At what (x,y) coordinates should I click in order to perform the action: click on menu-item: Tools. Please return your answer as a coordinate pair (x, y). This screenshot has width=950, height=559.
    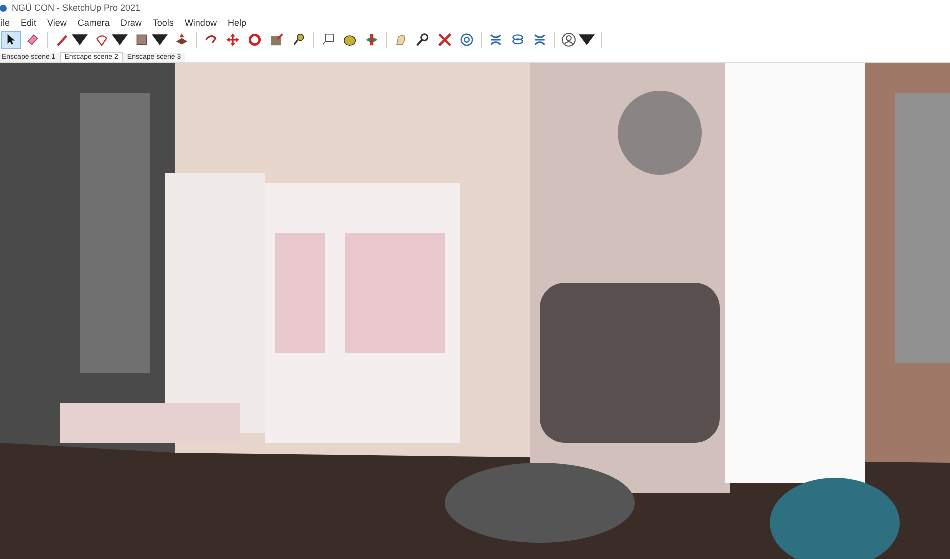
    Looking at the image, I should click on (163, 23).